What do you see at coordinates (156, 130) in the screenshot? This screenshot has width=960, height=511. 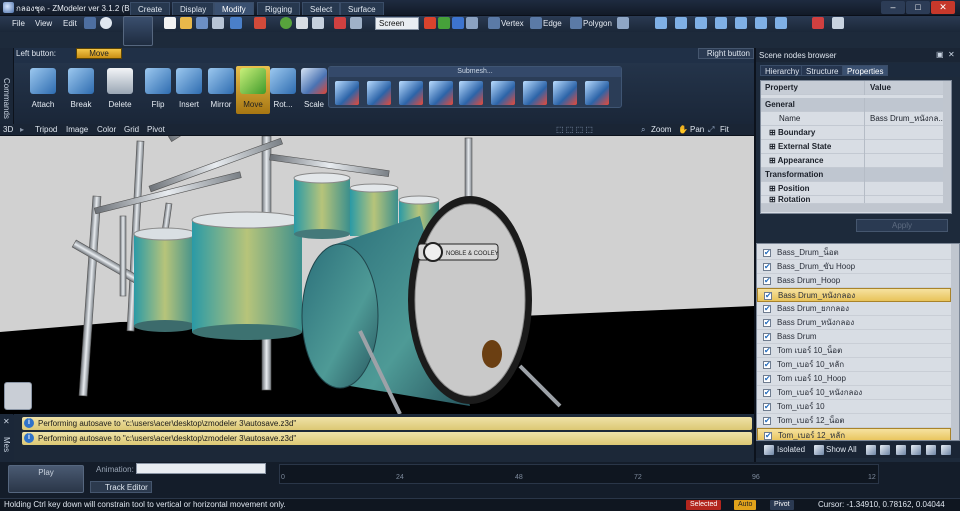 I see `viewport-pivot: Pivot` at bounding box center [156, 130].